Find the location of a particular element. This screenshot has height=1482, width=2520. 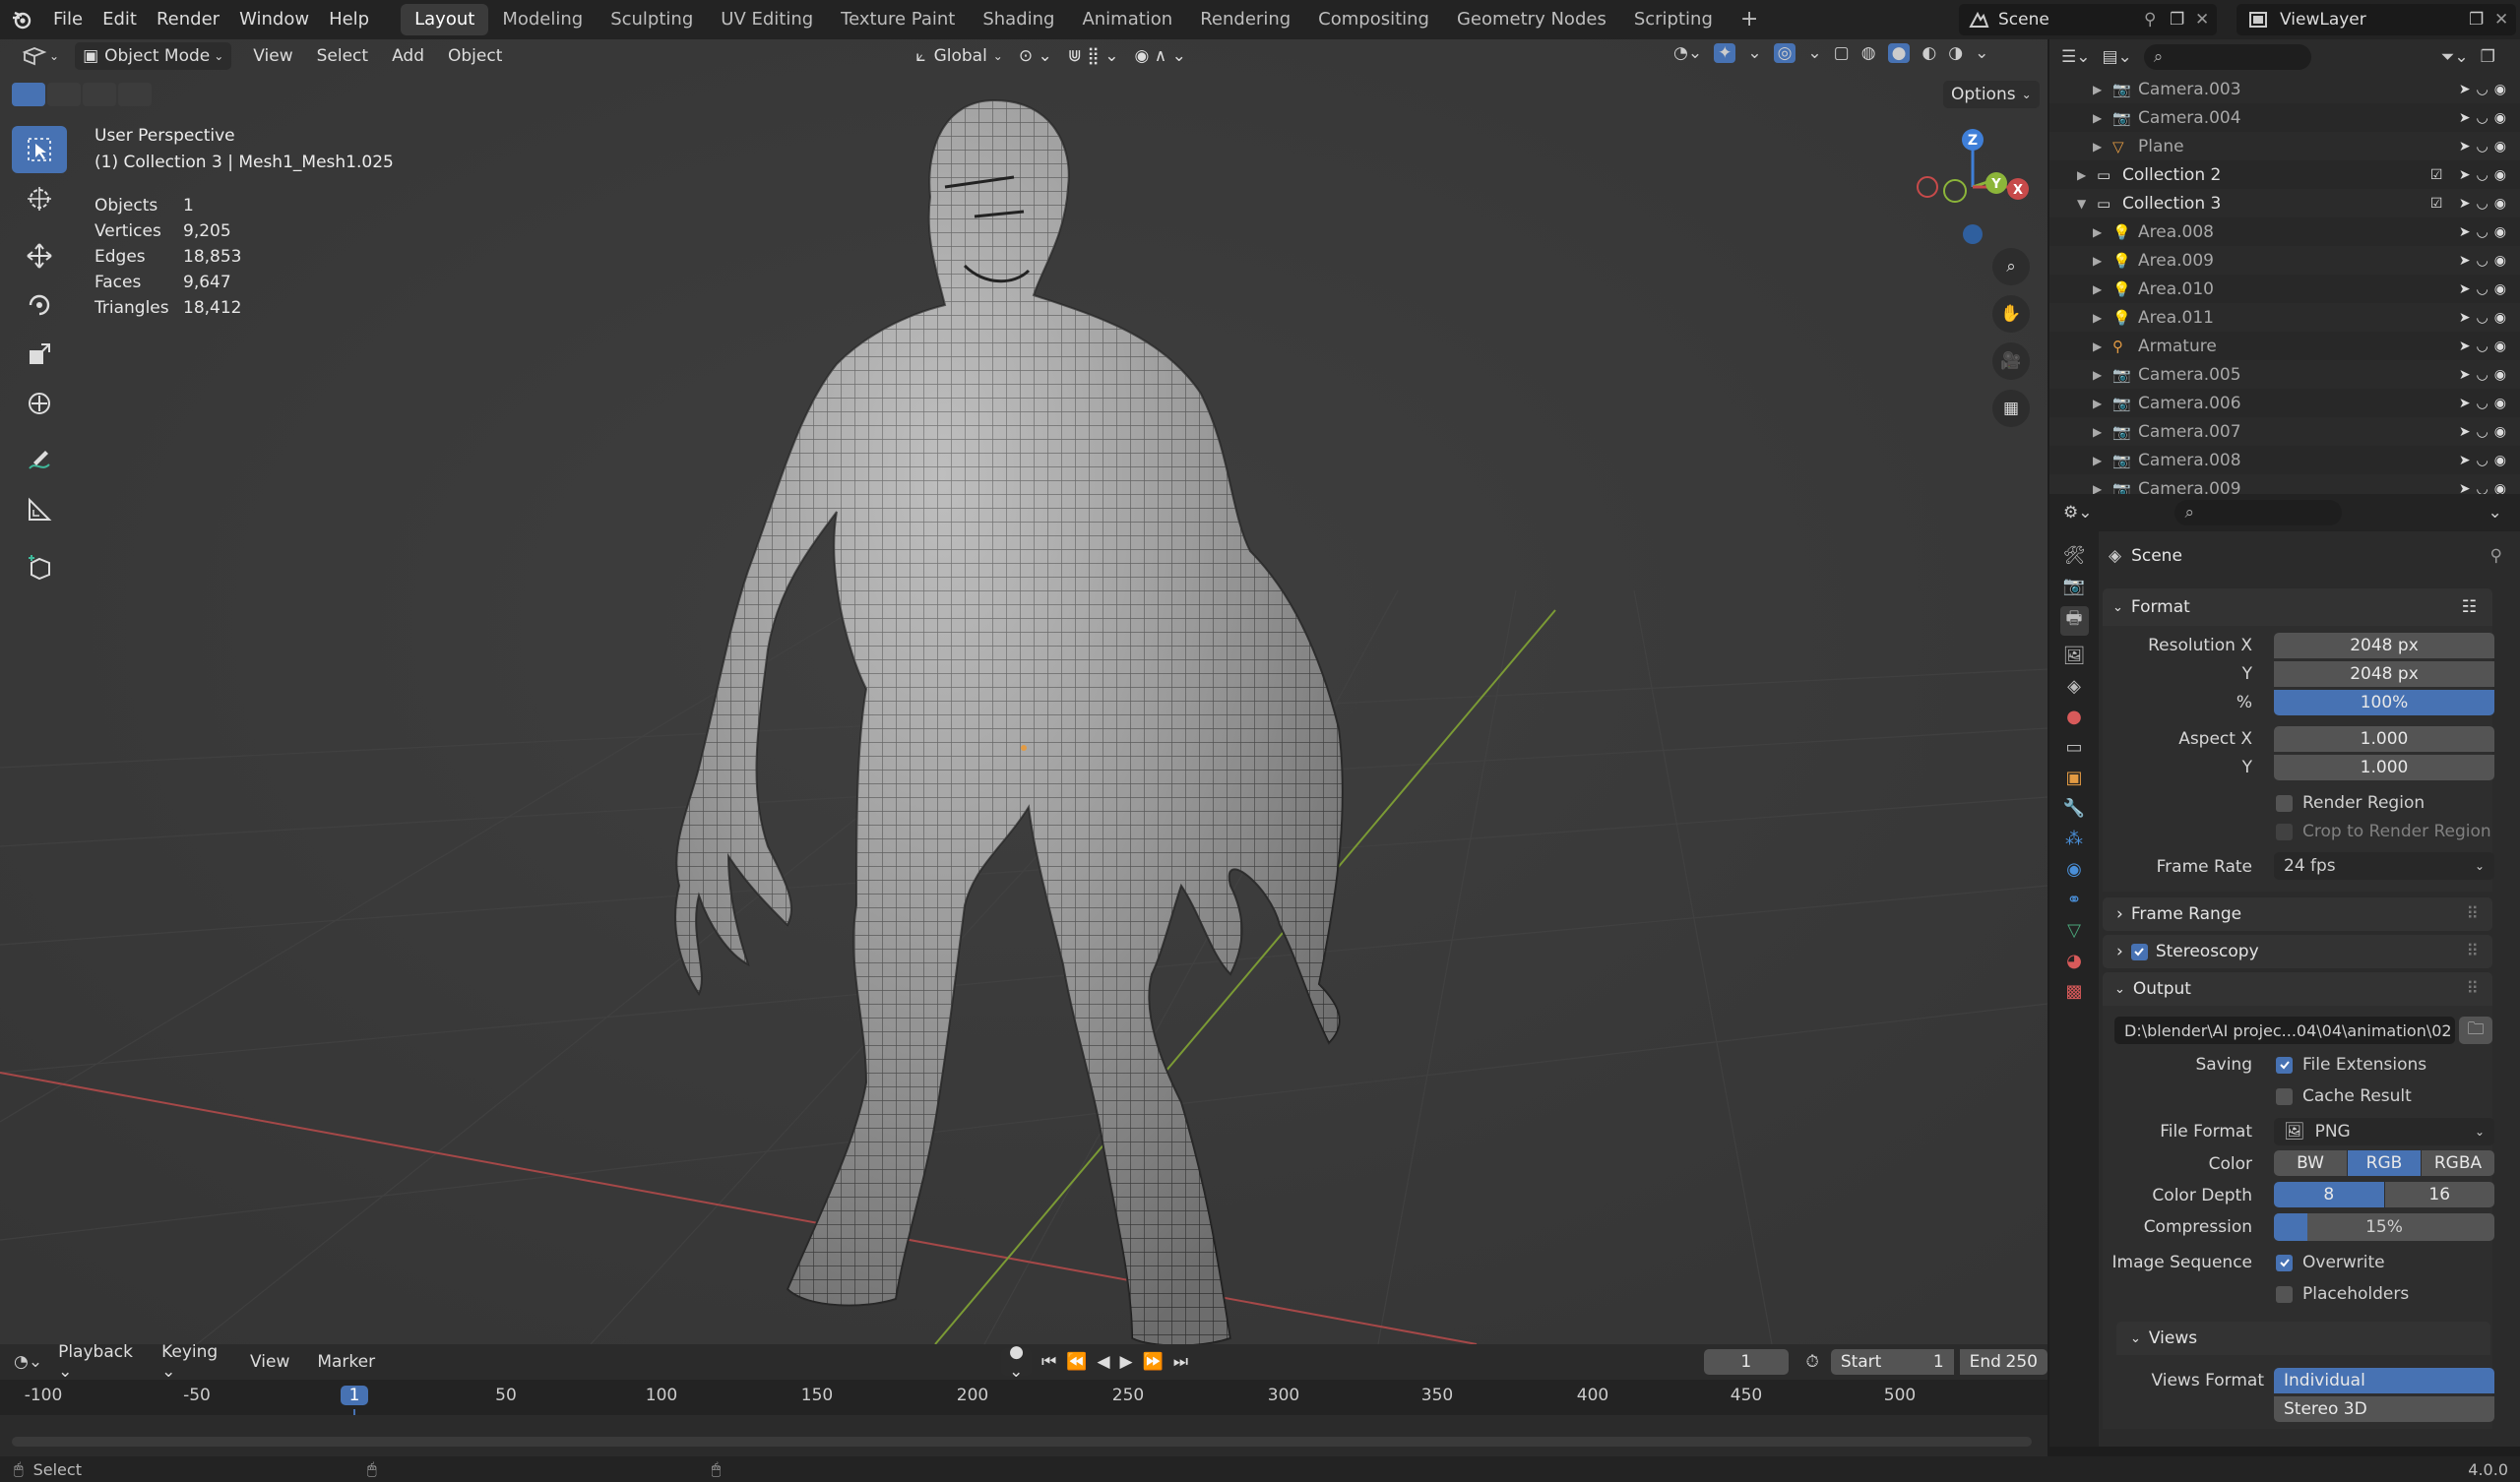

outliner-search-input: ⌕ is located at coordinates (2227, 57).